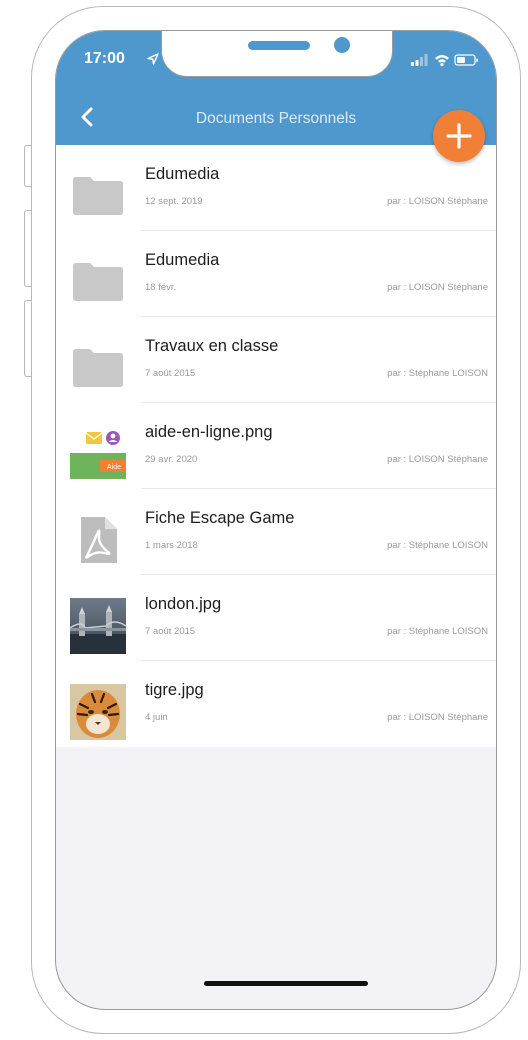 The height and width of the screenshot is (1040, 528). What do you see at coordinates (156, 717) in the screenshot?
I see `document-date: 4 juin` at bounding box center [156, 717].